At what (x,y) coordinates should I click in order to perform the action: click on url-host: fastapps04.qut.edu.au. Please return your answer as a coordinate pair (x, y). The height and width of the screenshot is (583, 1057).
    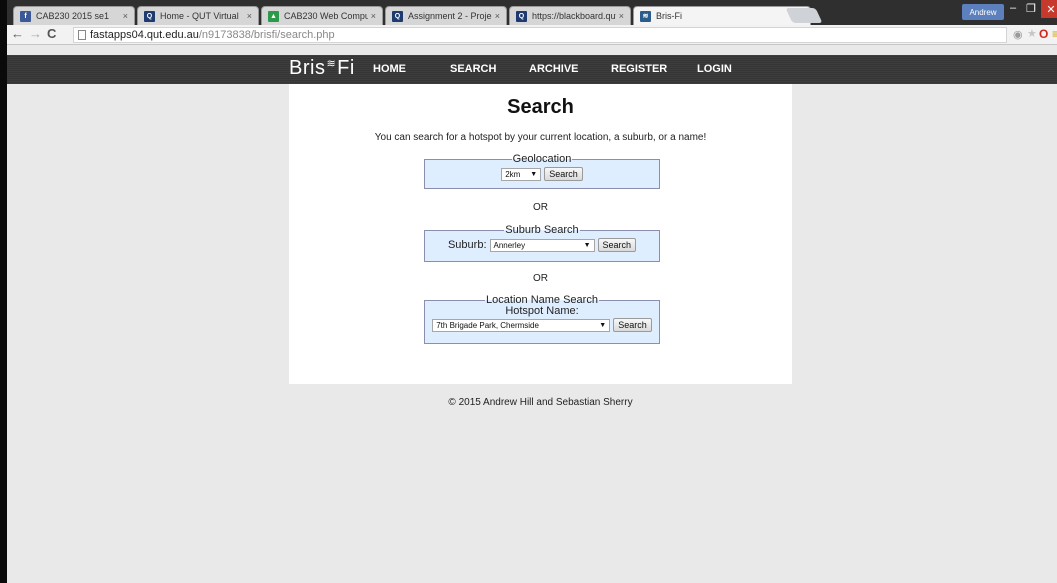
    Looking at the image, I should click on (144, 35).